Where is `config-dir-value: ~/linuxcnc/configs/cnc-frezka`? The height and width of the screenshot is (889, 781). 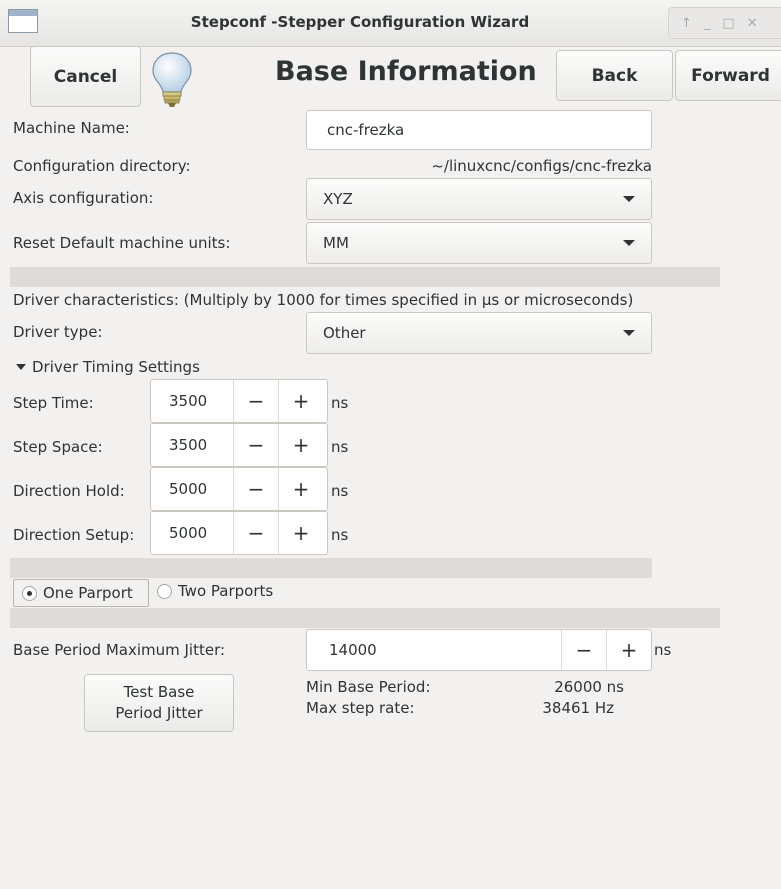 config-dir-value: ~/linuxcnc/configs/cnc-frezka is located at coordinates (541, 166).